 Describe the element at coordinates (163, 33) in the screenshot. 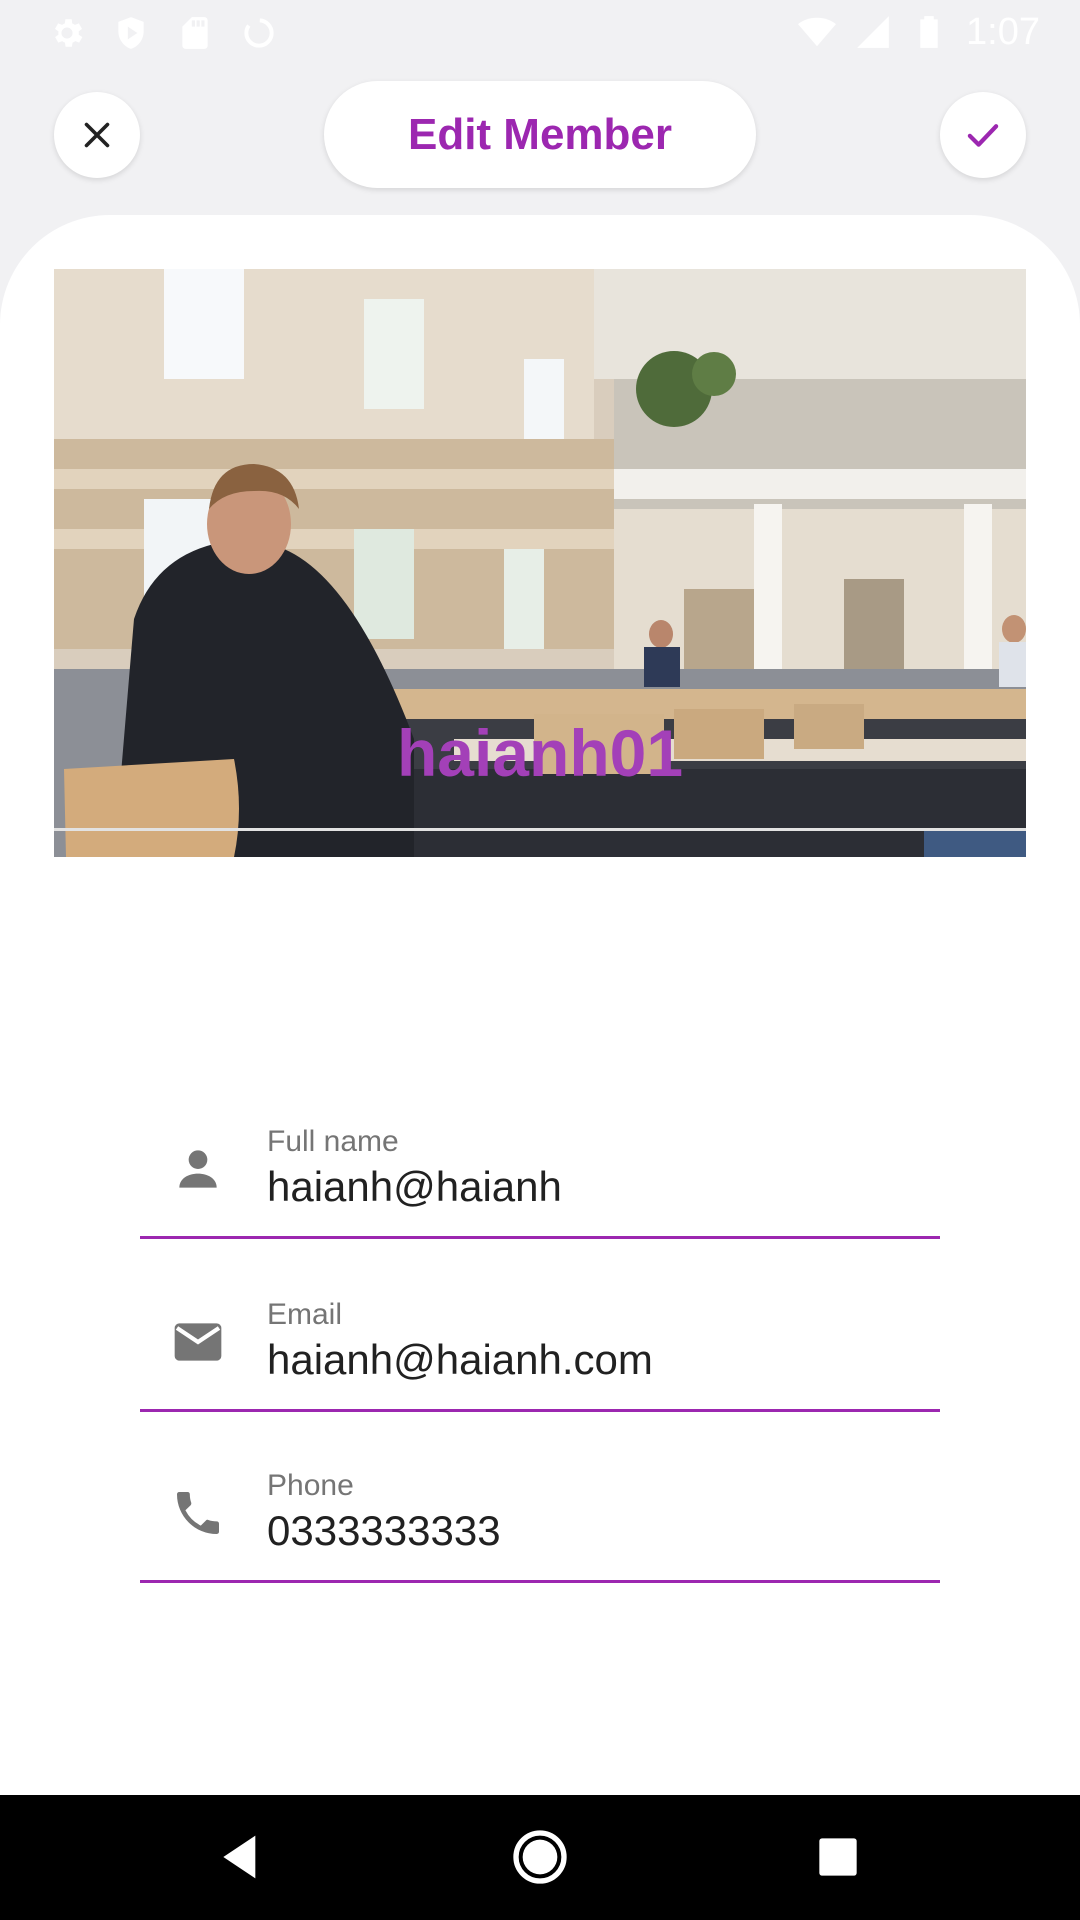

I see `status-left-icons` at that location.